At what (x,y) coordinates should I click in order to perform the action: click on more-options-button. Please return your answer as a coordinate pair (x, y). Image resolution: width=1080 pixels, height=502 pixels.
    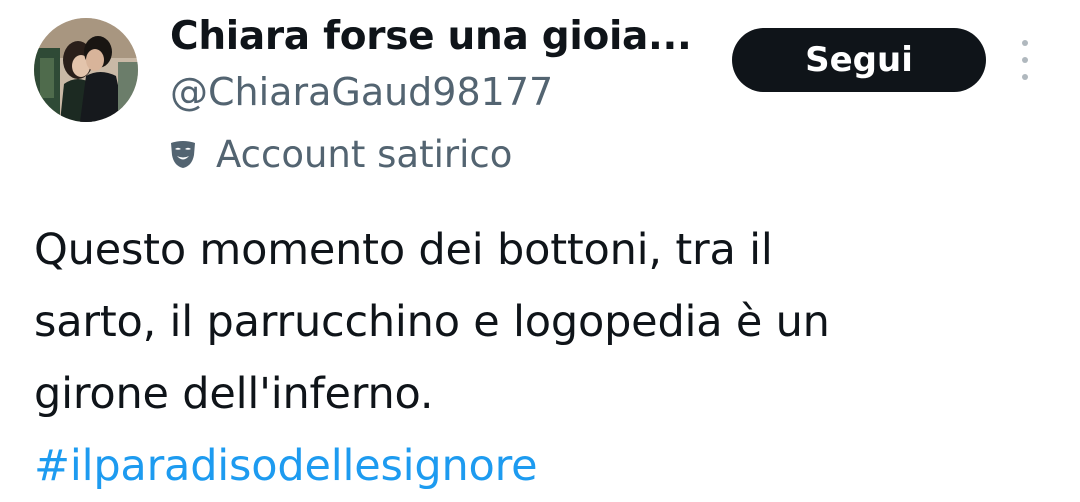
    Looking at the image, I should click on (1025, 60).